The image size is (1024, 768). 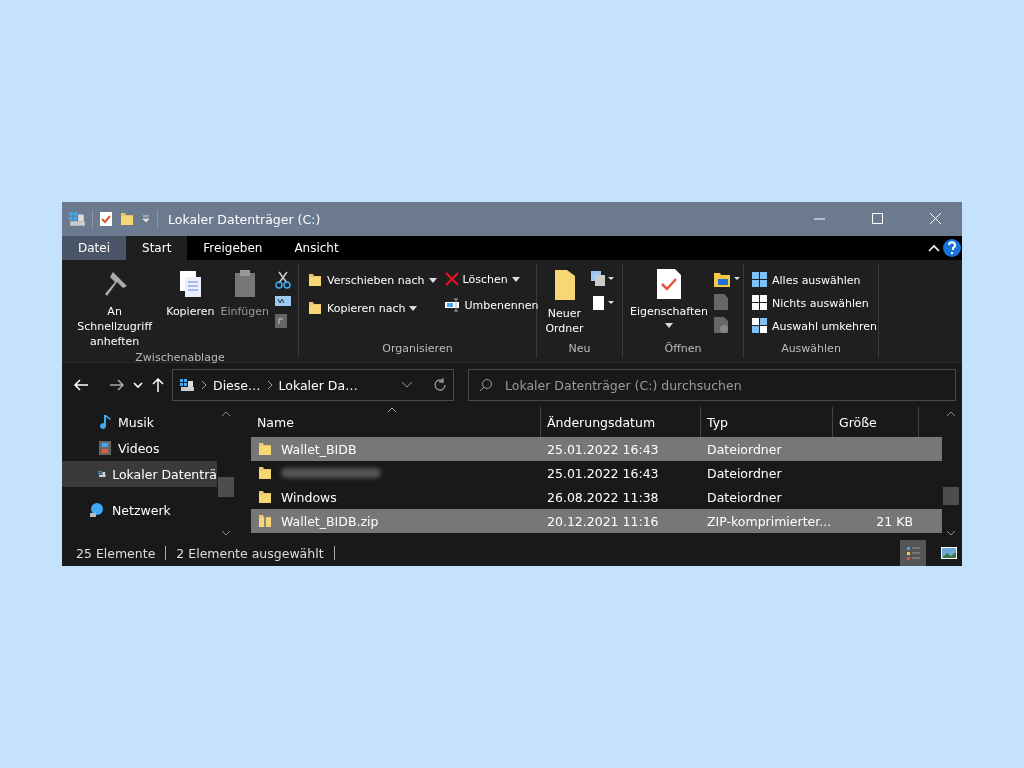 What do you see at coordinates (949, 553) in the screenshot?
I see `landscape-thumbnail-icon` at bounding box center [949, 553].